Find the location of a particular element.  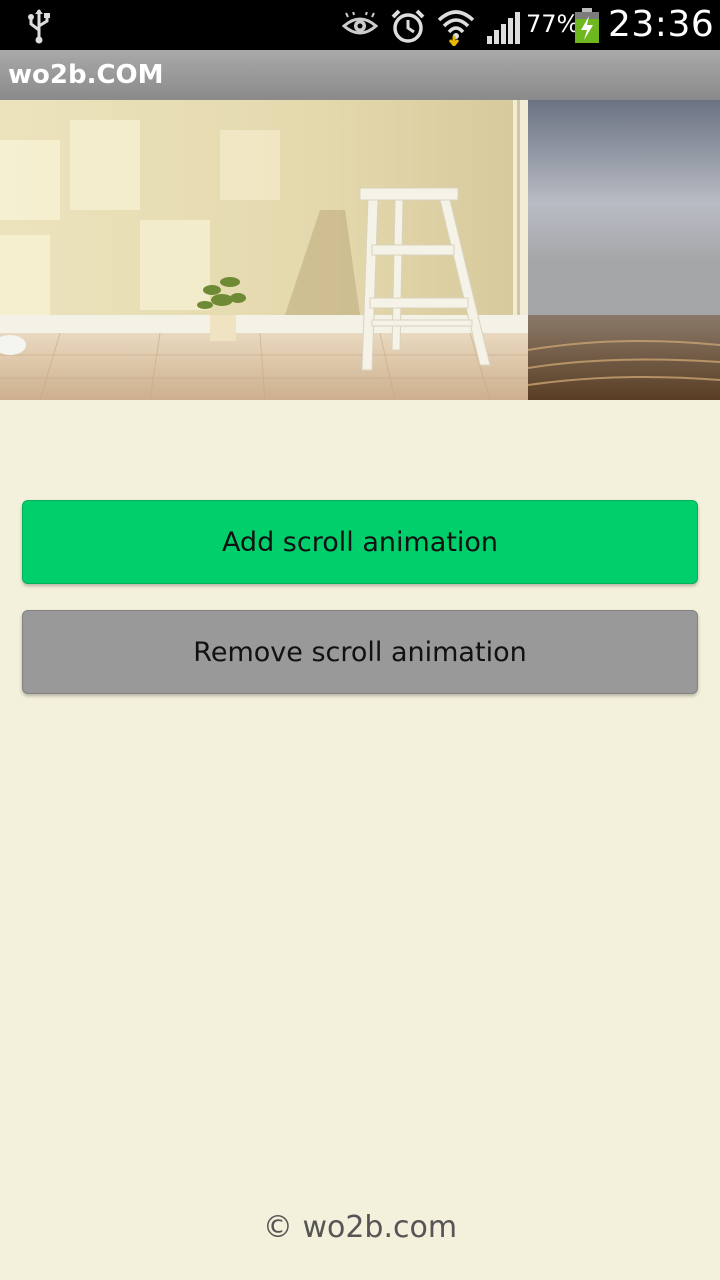

remove-scroll-animation-button: Remove scroll animation is located at coordinates (360, 652).